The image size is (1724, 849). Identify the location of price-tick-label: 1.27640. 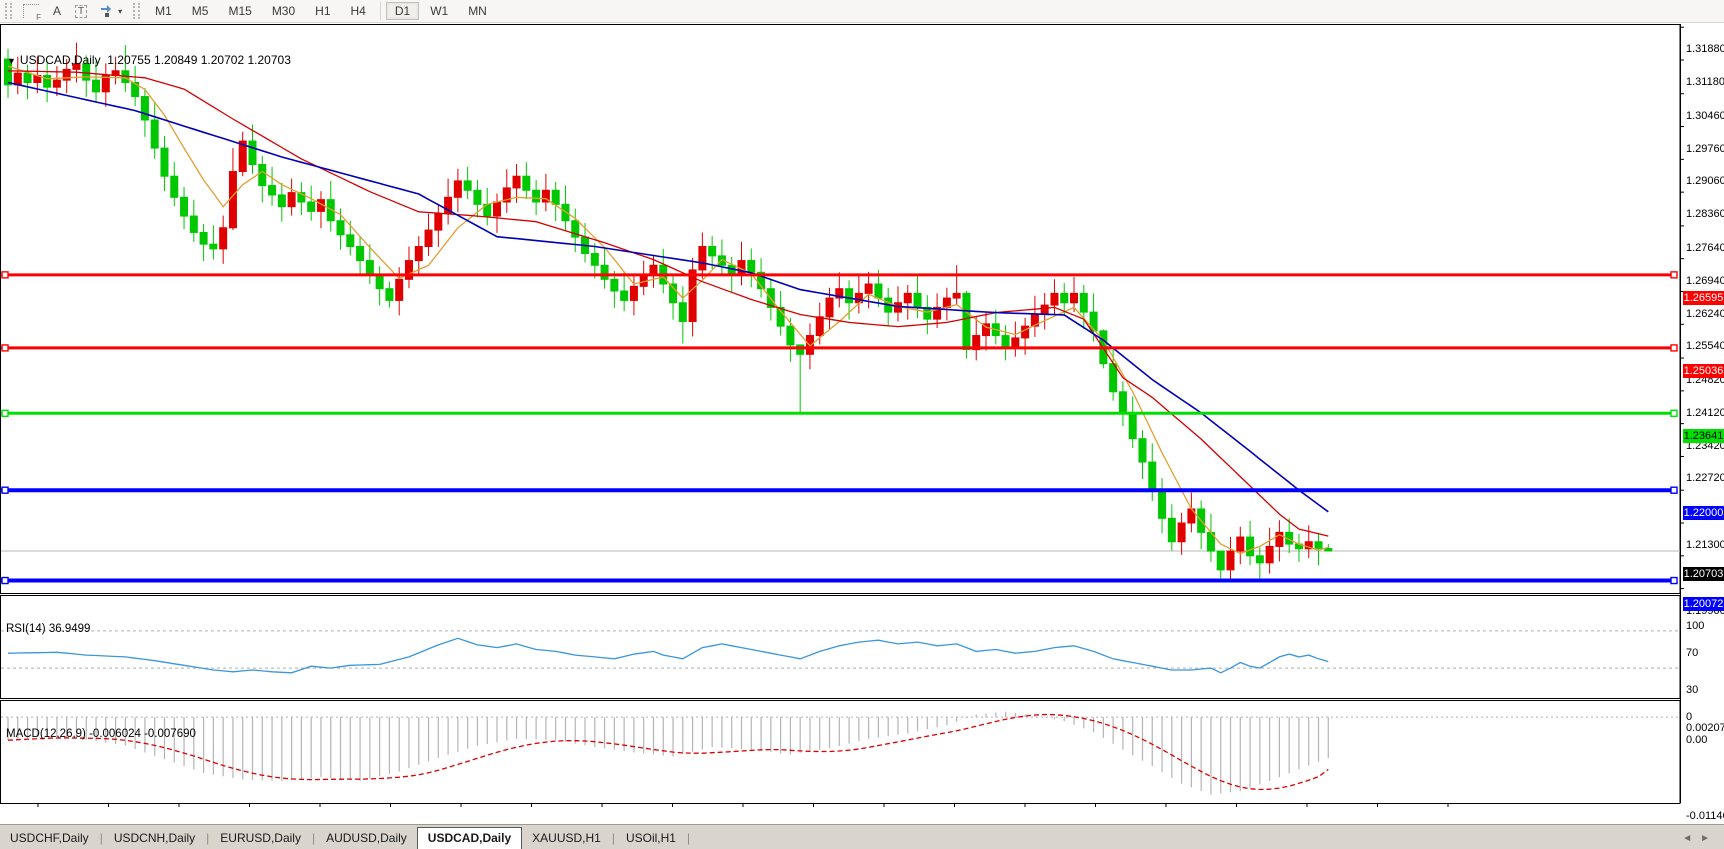
(1705, 247).